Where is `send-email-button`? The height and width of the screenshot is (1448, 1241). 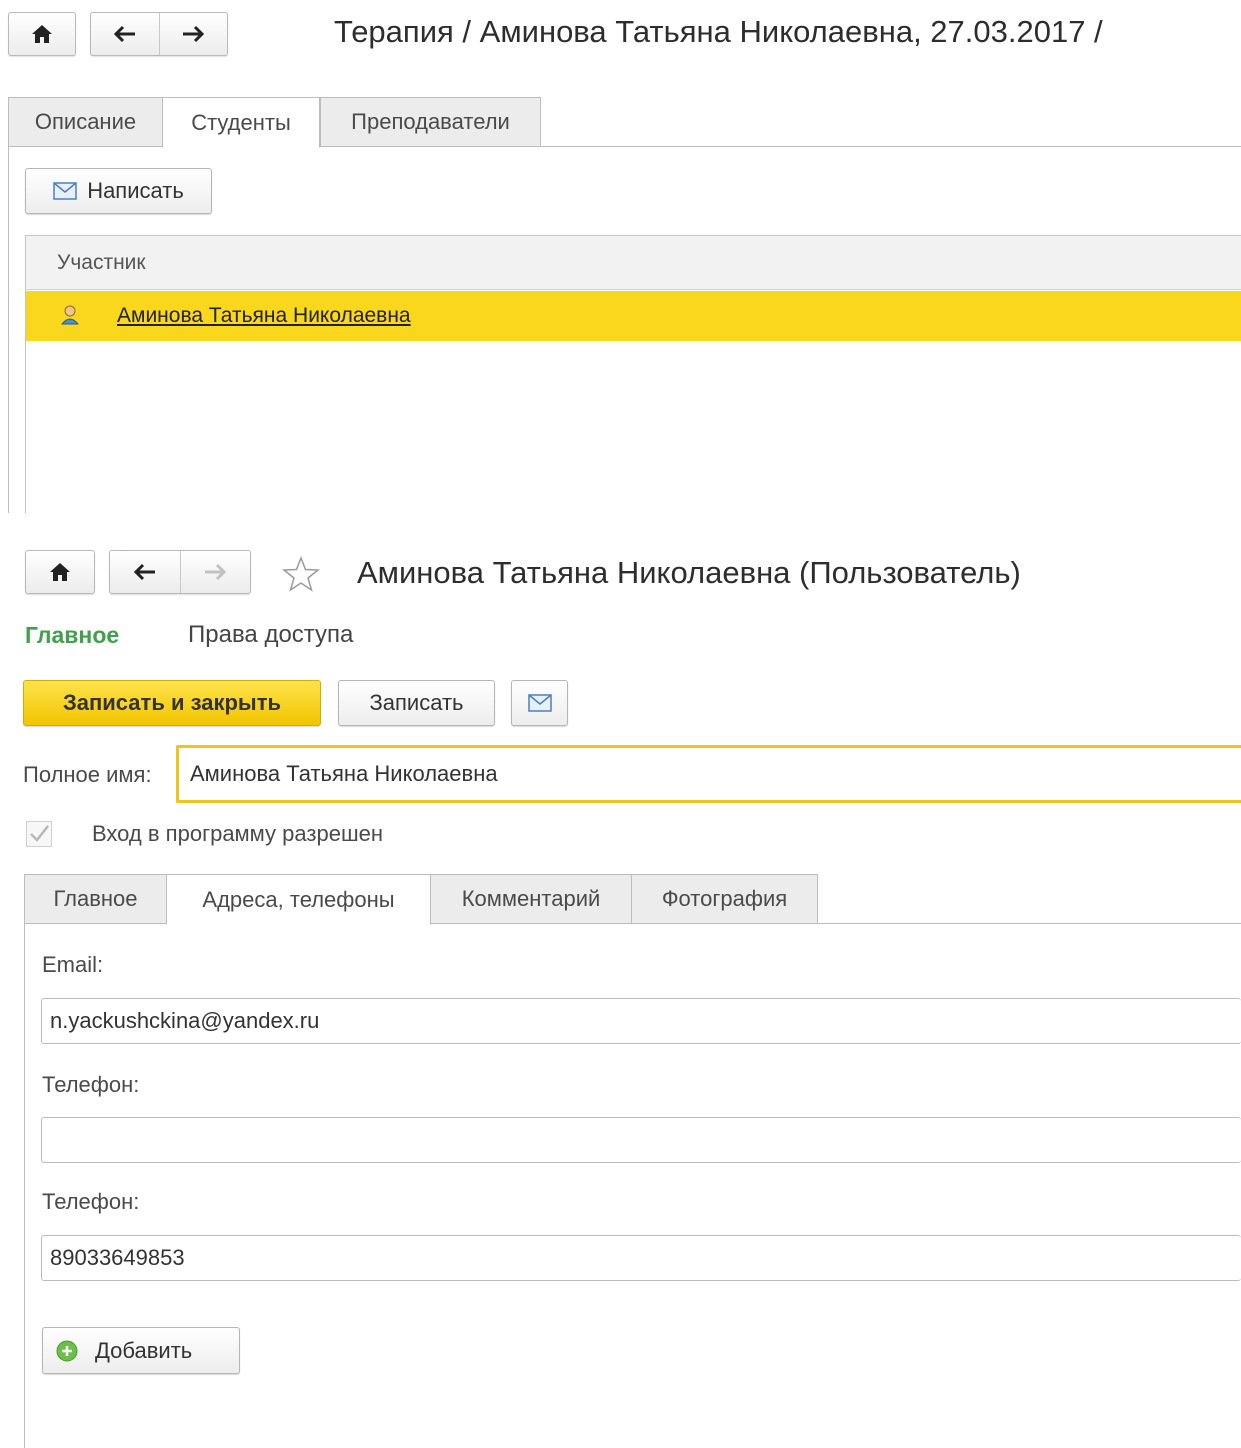 send-email-button is located at coordinates (539, 703).